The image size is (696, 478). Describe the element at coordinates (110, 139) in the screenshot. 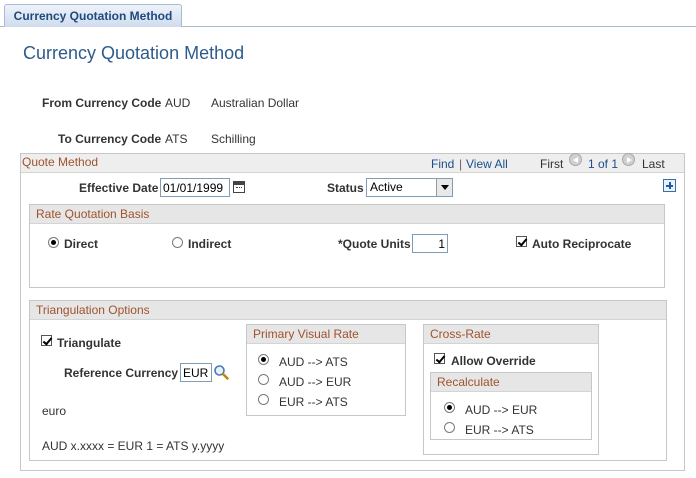

I see `to-currency-label: To Currency Code` at that location.